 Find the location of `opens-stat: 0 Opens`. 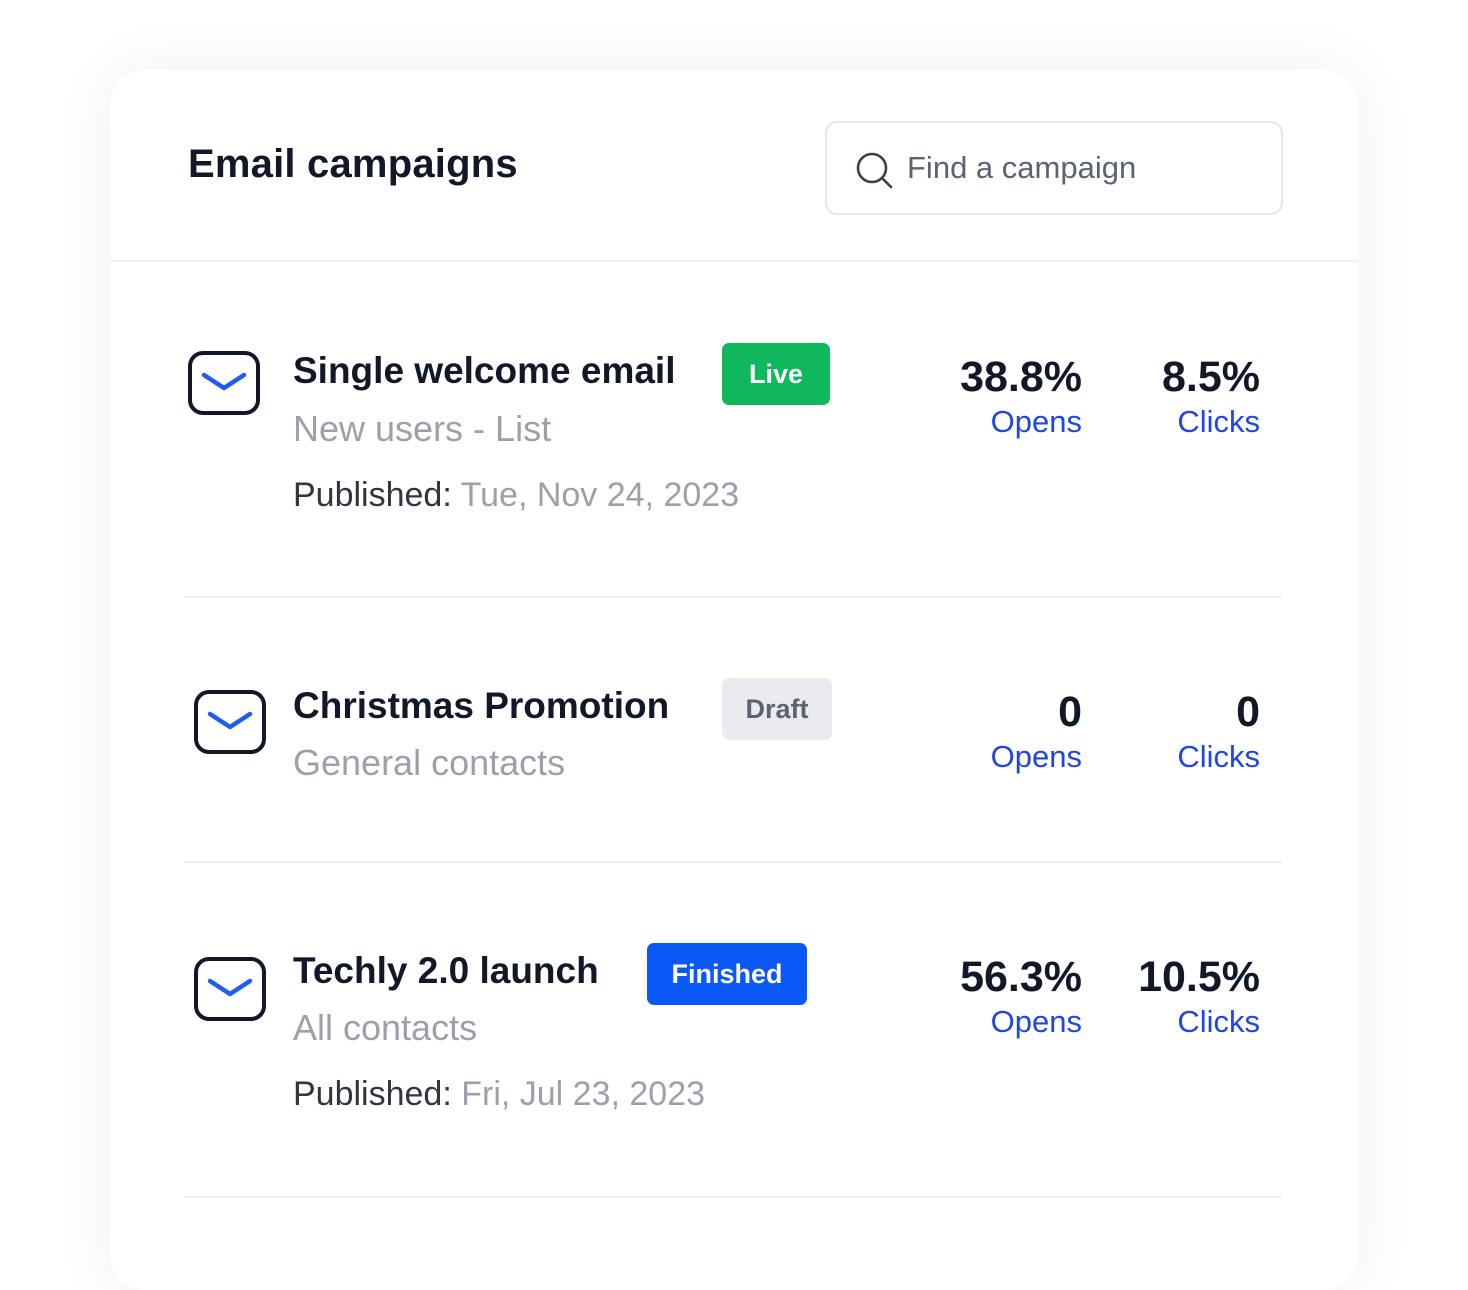

opens-stat: 0 Opens is located at coordinates (1036, 732).